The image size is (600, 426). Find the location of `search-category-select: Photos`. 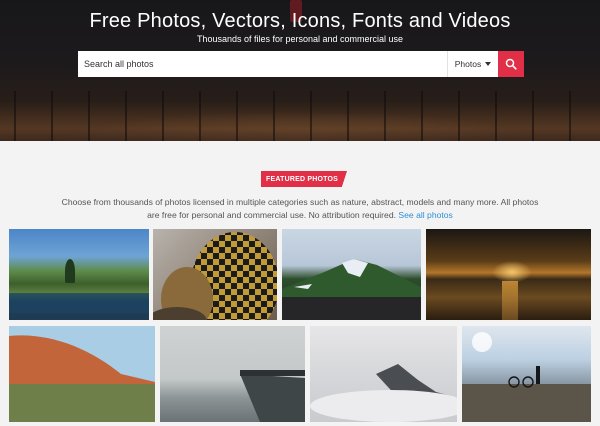

search-category-select: Photos is located at coordinates (472, 64).